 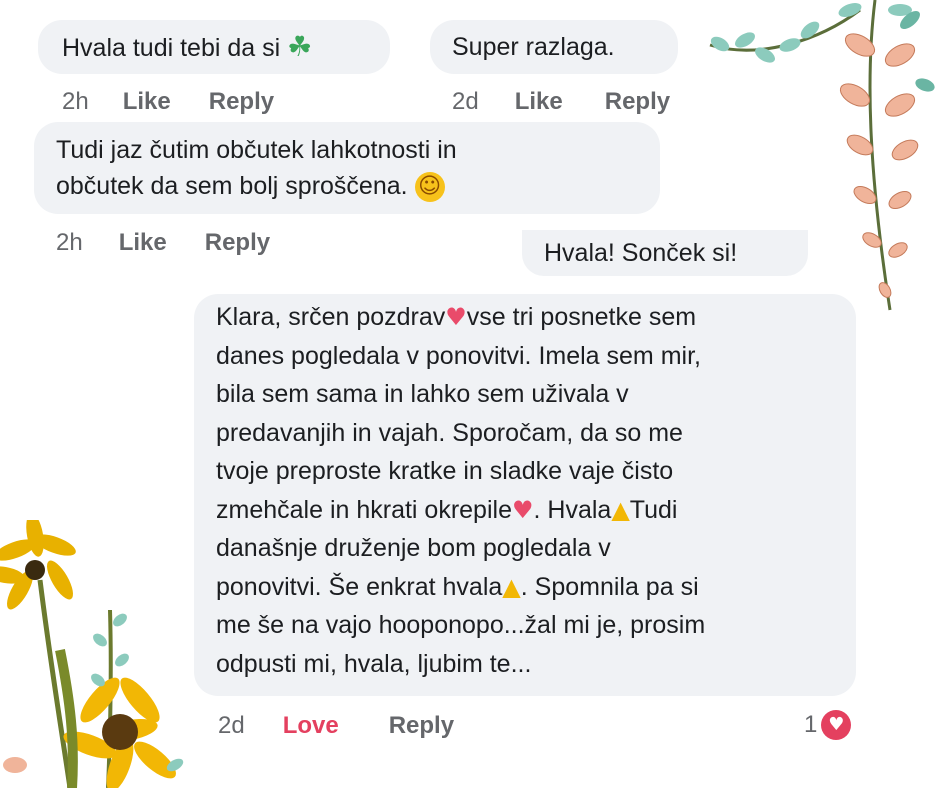 I want to click on love-button: Love, so click(x=311, y=726).